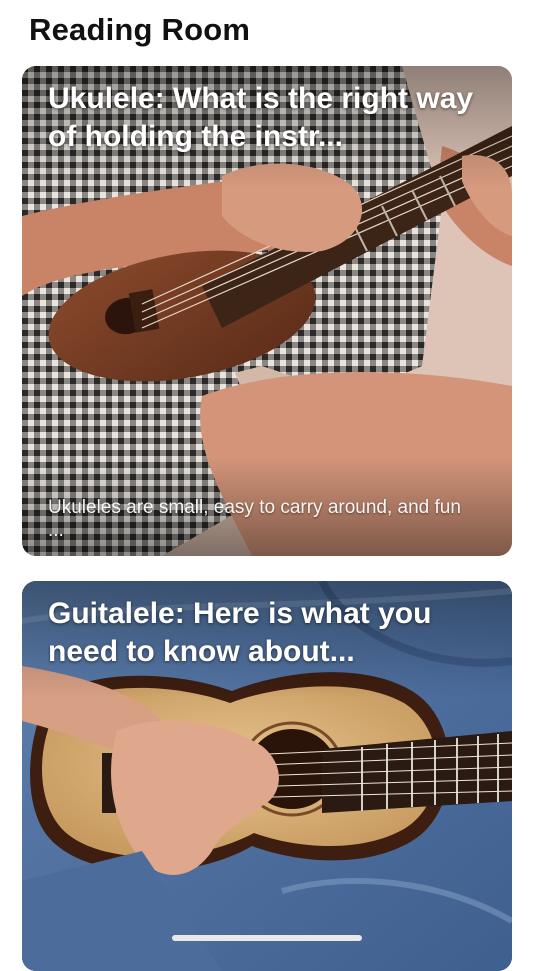 The height and width of the screenshot is (971, 534). Describe the element at coordinates (267, 938) in the screenshot. I see `home-indicator` at that location.